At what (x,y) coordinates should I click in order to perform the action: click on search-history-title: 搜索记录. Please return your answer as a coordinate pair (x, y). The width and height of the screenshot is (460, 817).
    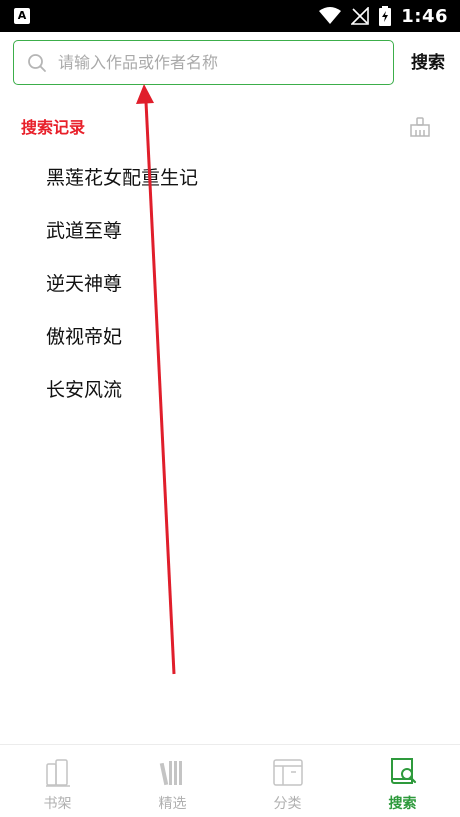
    Looking at the image, I should click on (53, 127).